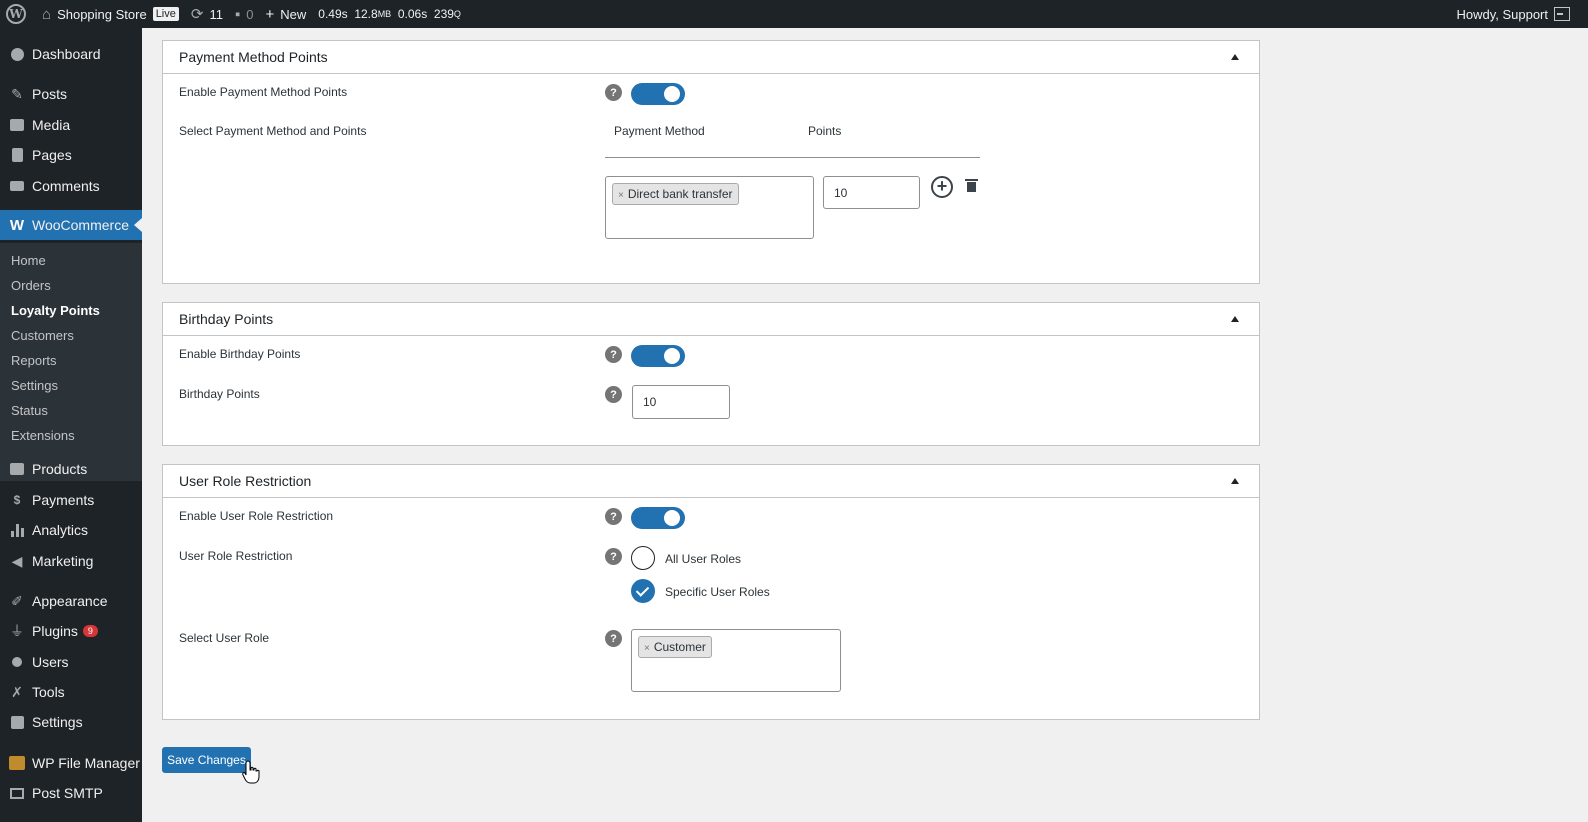 The width and height of the screenshot is (1588, 822). What do you see at coordinates (90, 631) in the screenshot?
I see `plugins-update-badge: 9` at bounding box center [90, 631].